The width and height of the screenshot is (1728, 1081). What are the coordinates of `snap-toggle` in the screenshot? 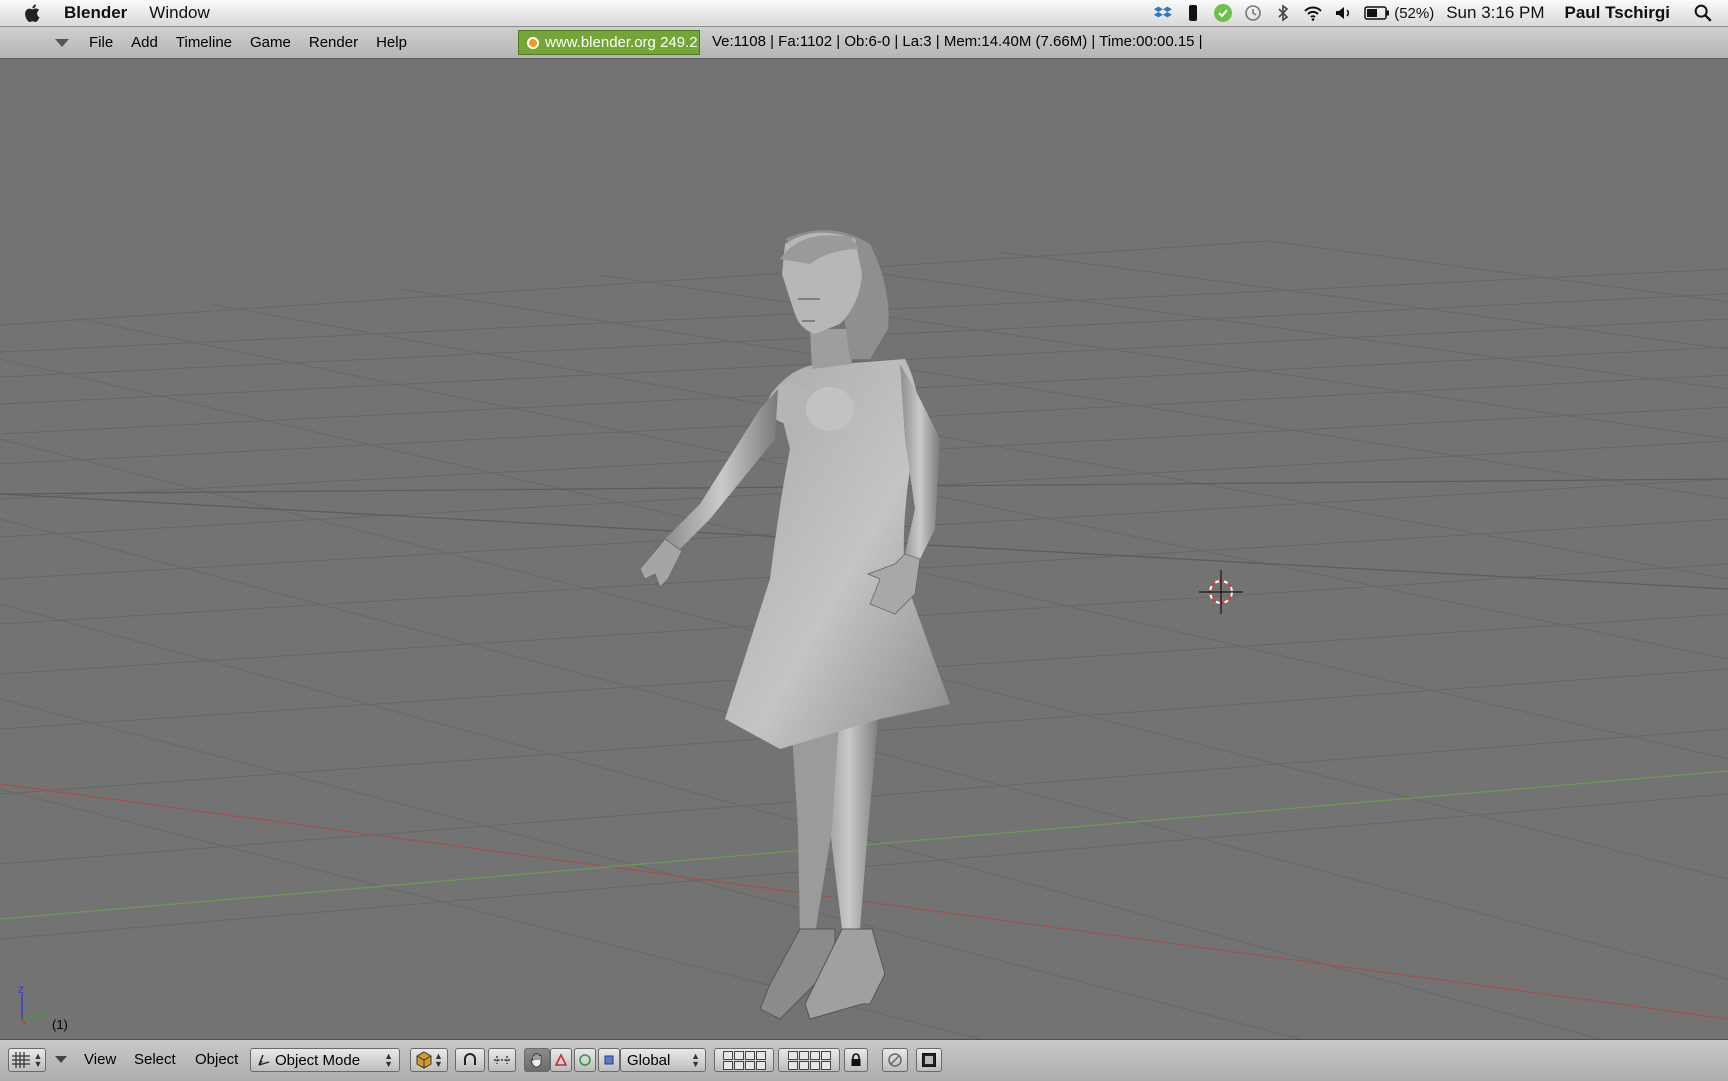 It's located at (502, 1060).